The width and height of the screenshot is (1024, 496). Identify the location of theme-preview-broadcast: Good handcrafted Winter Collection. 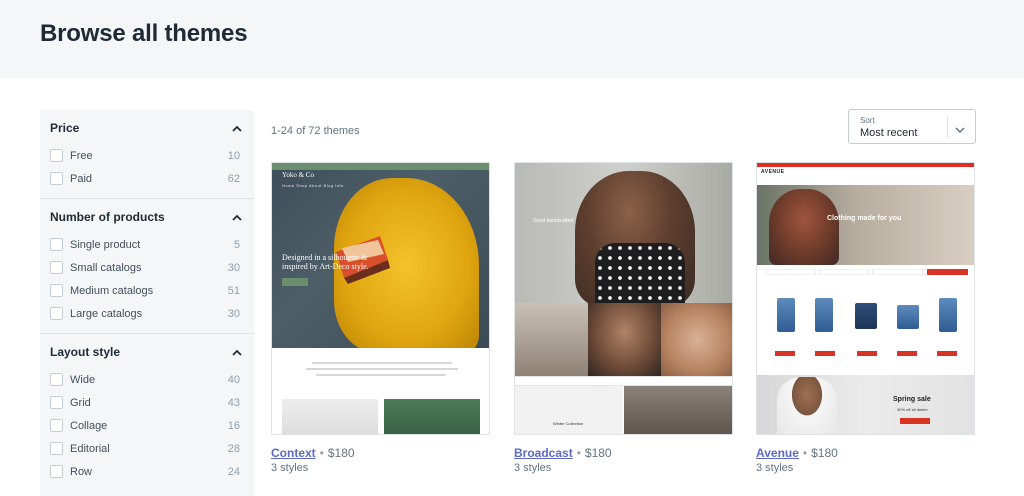
(623, 298).